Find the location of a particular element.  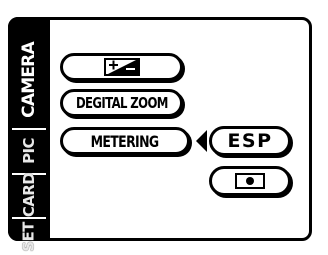

tab-card: CARD is located at coordinates (29, 195).